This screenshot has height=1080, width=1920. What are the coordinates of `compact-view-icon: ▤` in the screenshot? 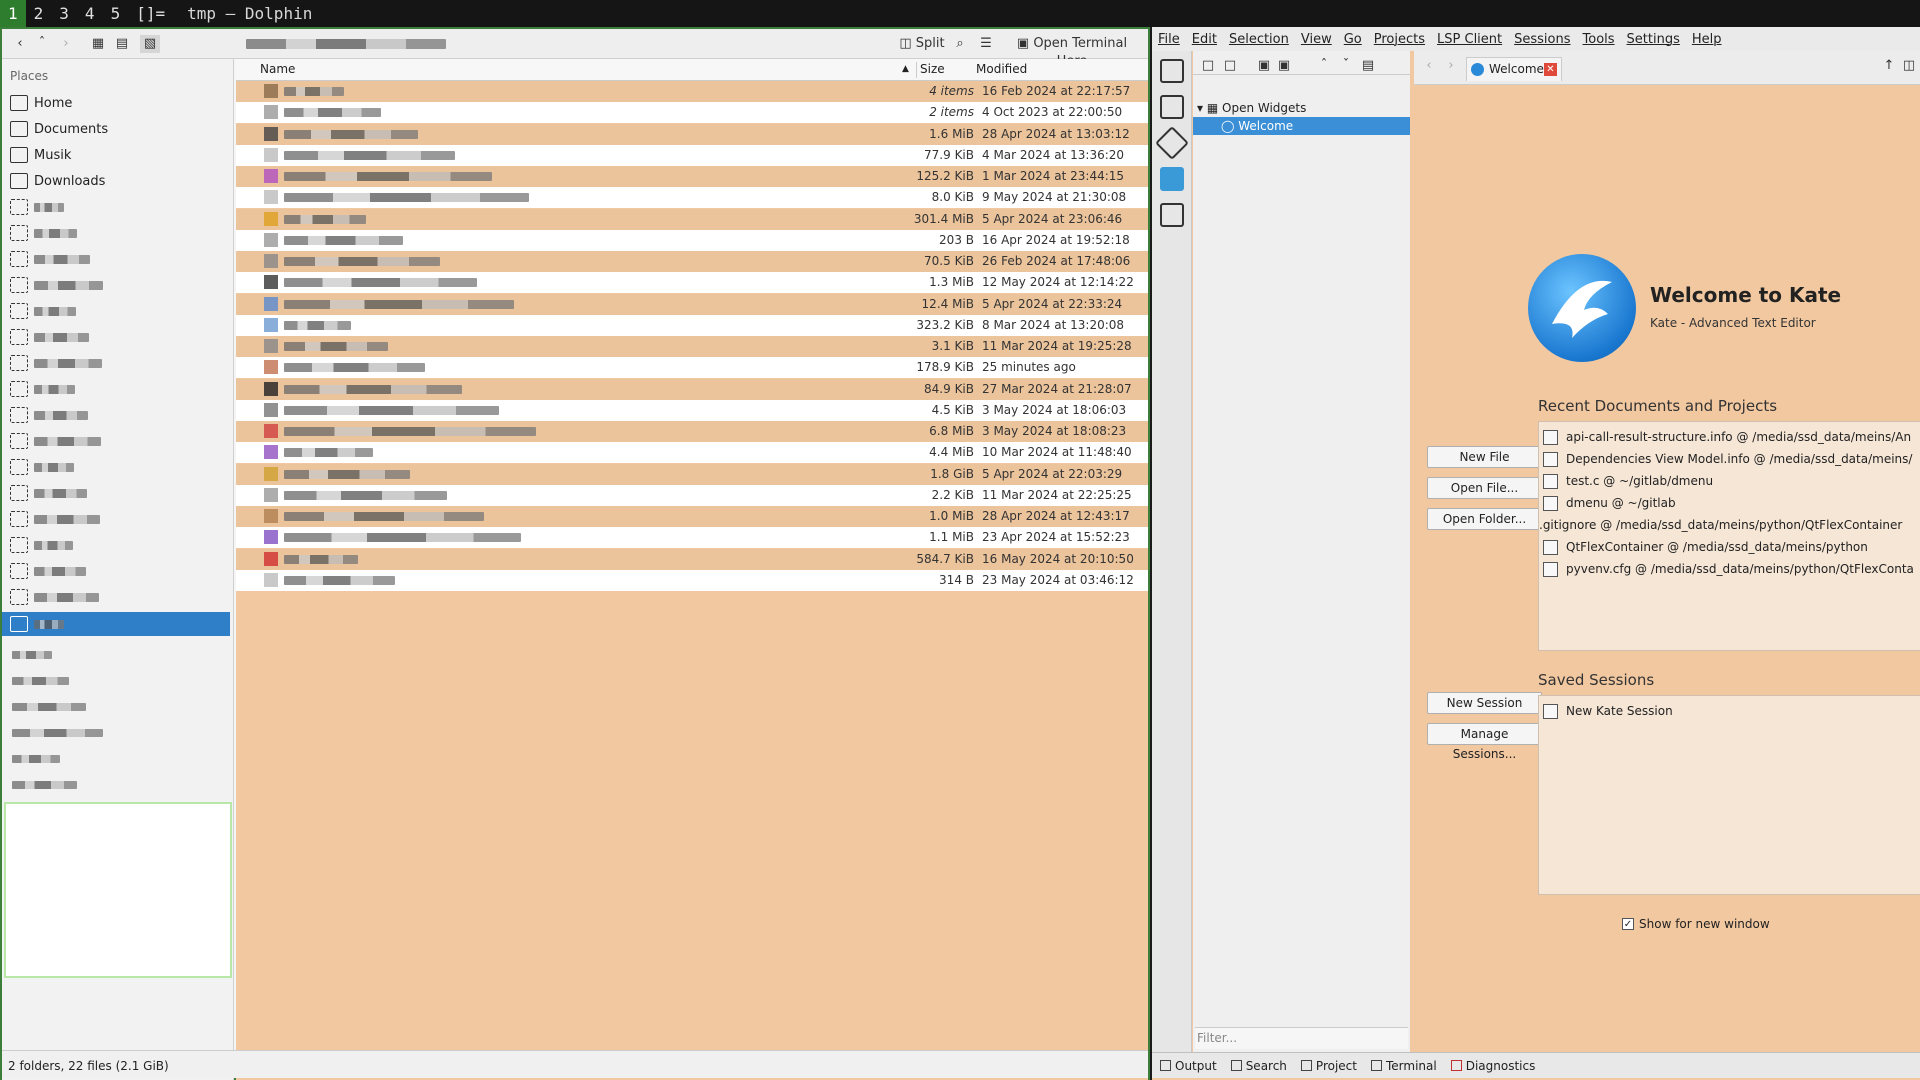 It's located at (122, 44).